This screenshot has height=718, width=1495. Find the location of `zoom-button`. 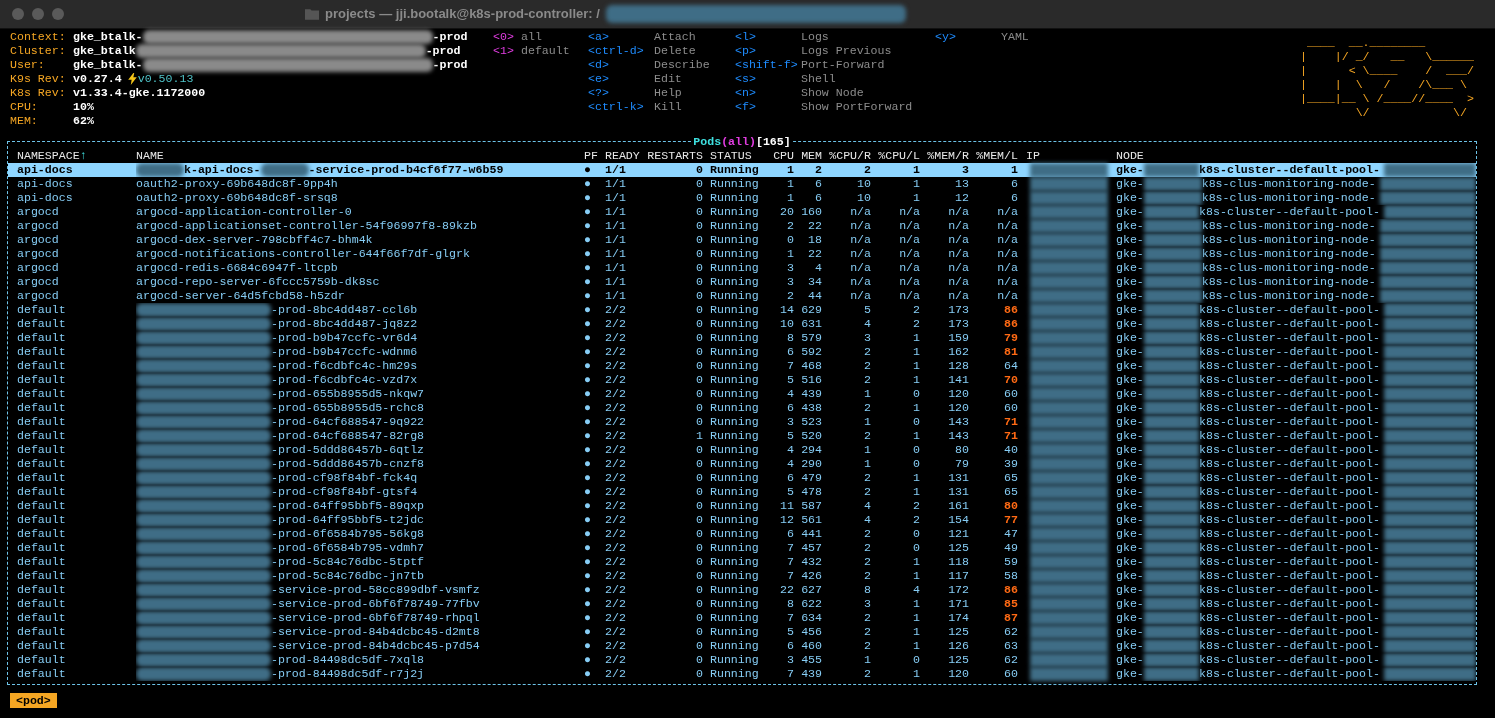

zoom-button is located at coordinates (58, 14).